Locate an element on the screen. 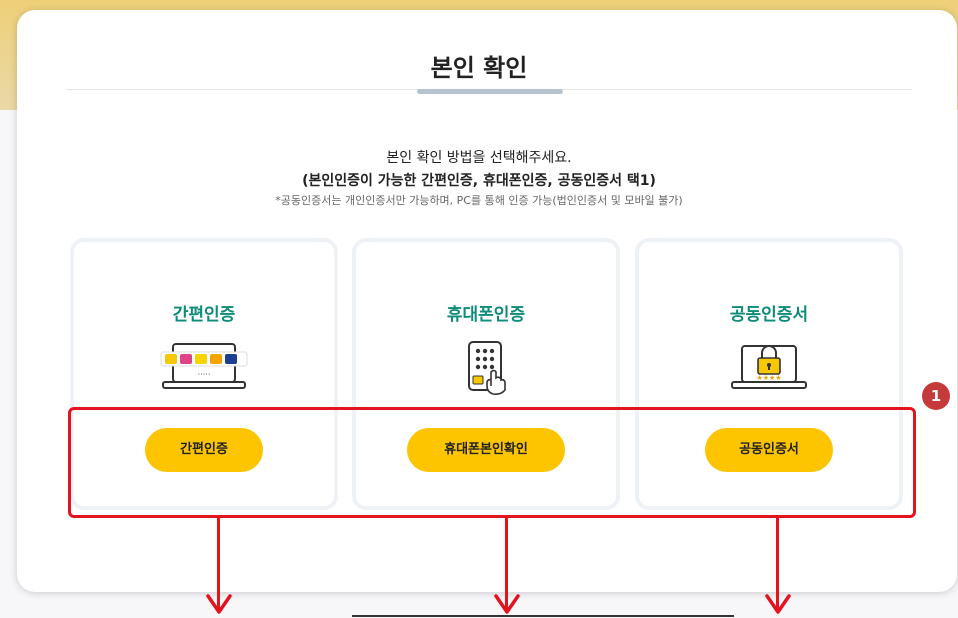  phone-keypad-icon is located at coordinates (487, 368).